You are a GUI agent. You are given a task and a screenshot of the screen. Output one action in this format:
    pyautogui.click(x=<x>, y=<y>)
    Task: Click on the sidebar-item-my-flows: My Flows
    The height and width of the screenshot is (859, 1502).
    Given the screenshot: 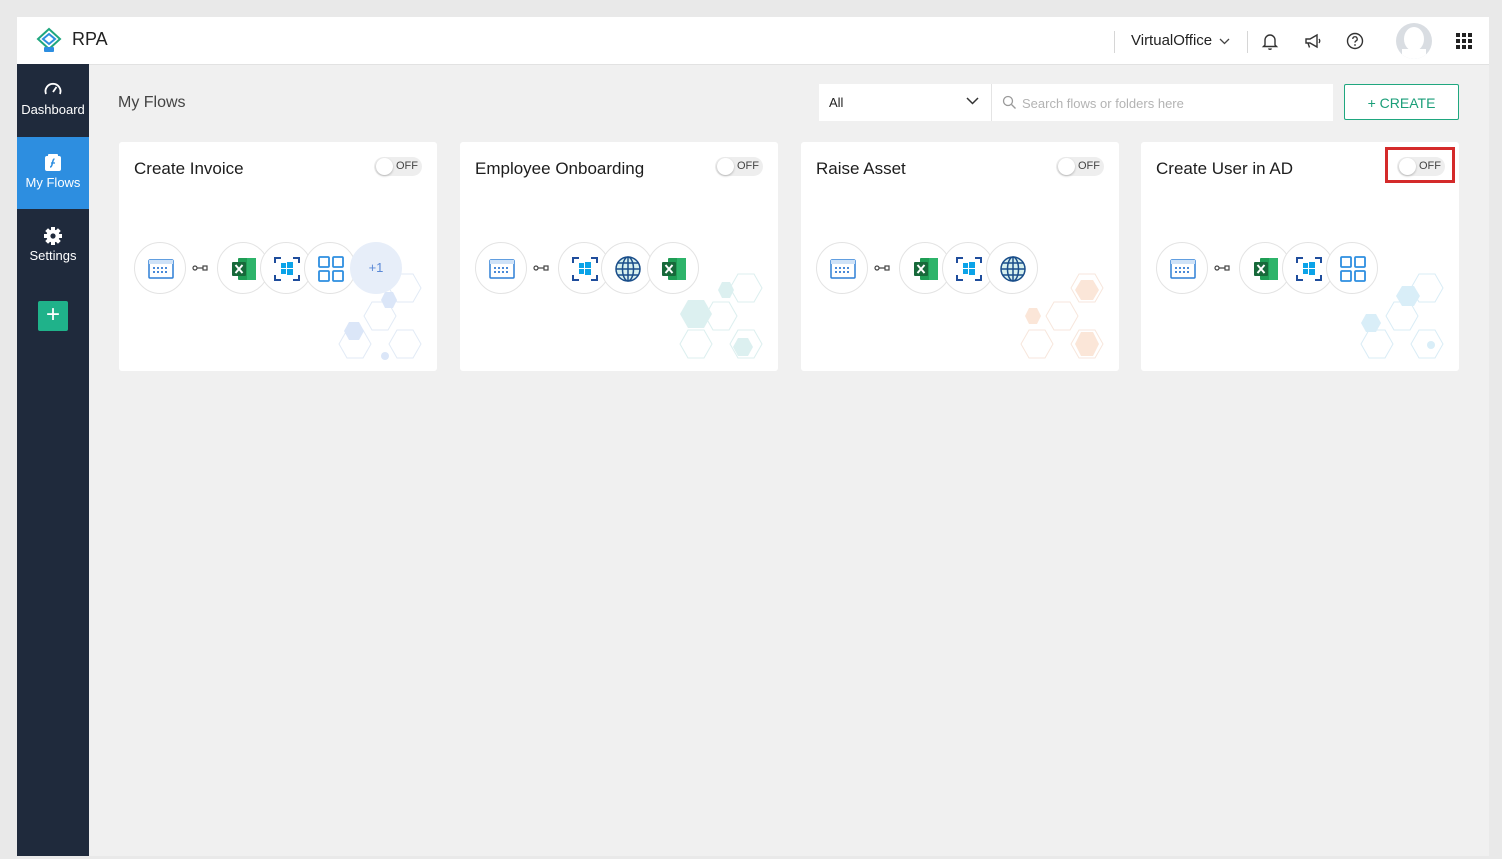 What is the action you would take?
    pyautogui.click(x=53, y=173)
    